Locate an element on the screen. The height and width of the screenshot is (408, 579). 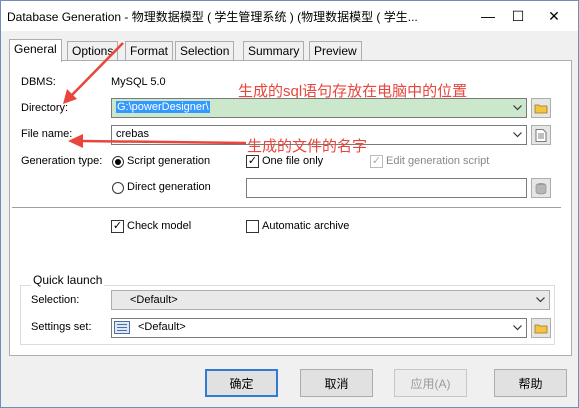
directory-value: G:\powerDesigner\ is located at coordinates (163, 107).